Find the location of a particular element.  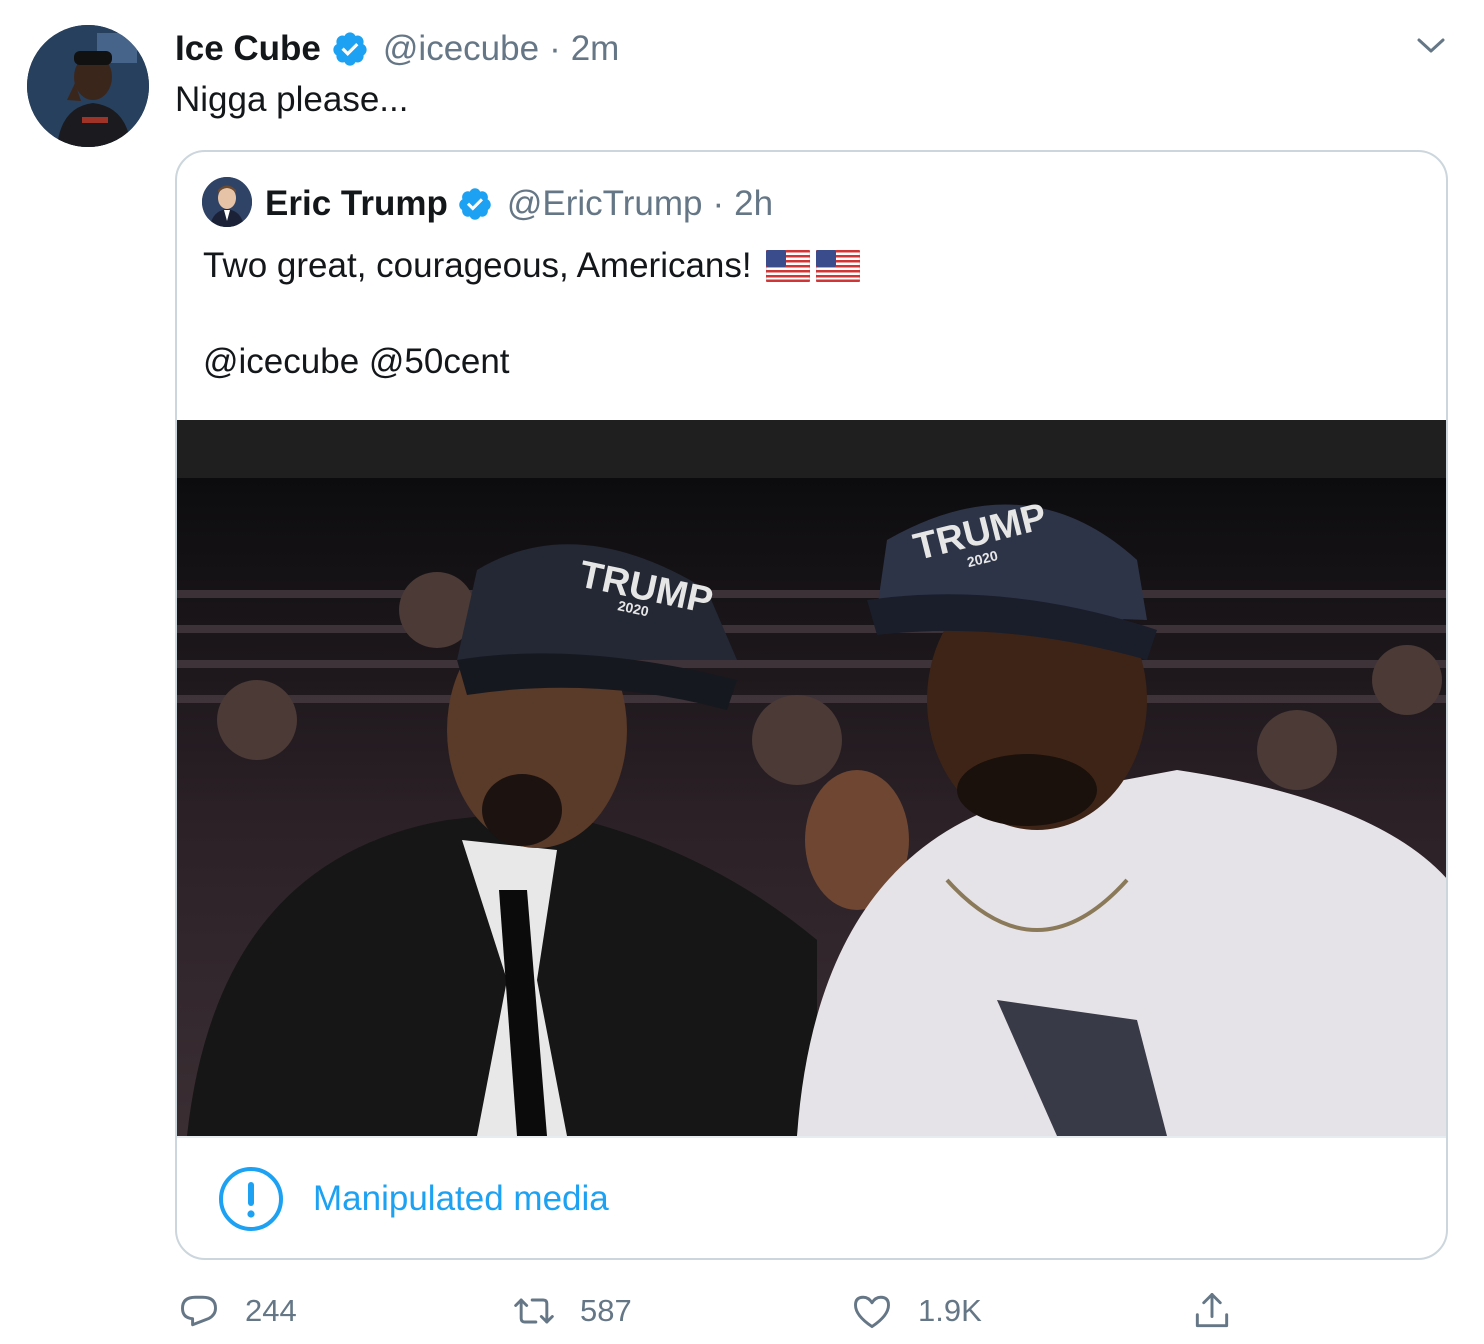

quoted-author-avatar is located at coordinates (227, 202).